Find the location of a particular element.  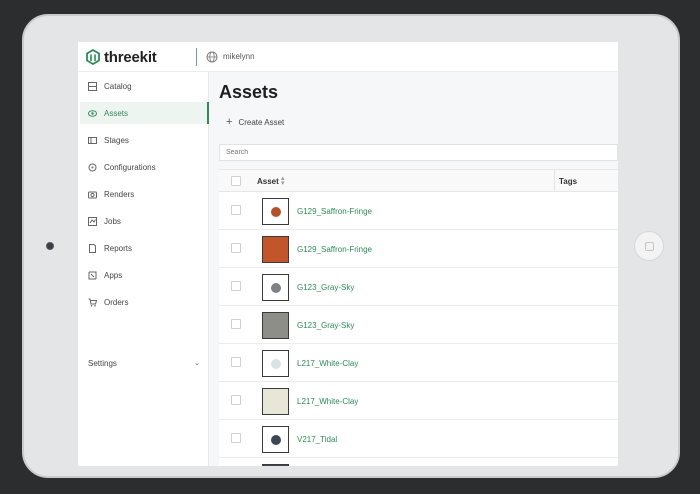

renders-icon is located at coordinates (92, 194).